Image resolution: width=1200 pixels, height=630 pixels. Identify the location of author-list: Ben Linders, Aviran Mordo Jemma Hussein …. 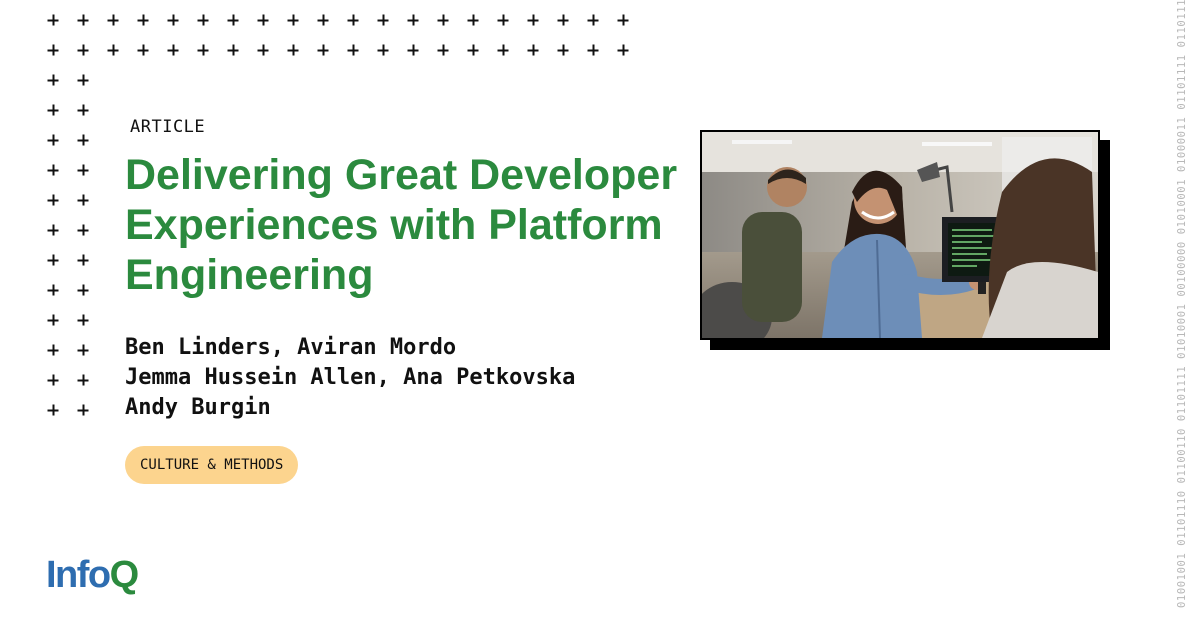
(350, 378).